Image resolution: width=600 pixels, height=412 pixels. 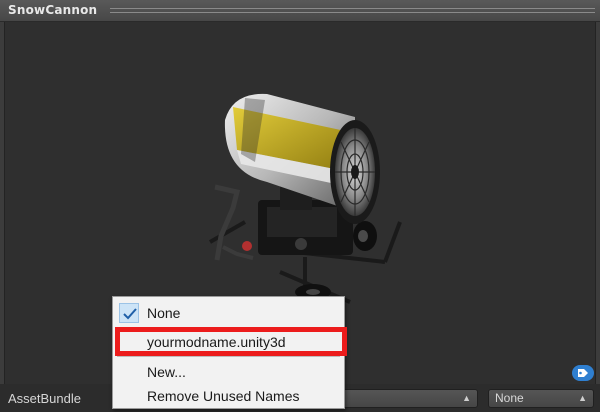 I want to click on menu-item-label: Remove Unused Names, so click(x=223, y=396).